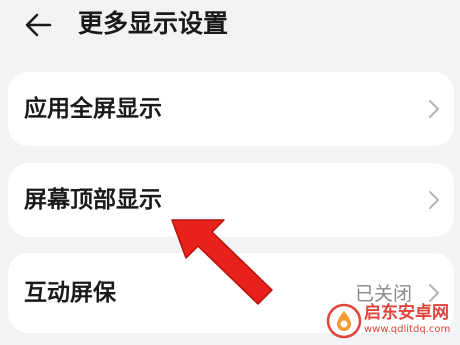 The height and width of the screenshot is (345, 460). I want to click on watermark-name: 启东安卓网, so click(406, 313).